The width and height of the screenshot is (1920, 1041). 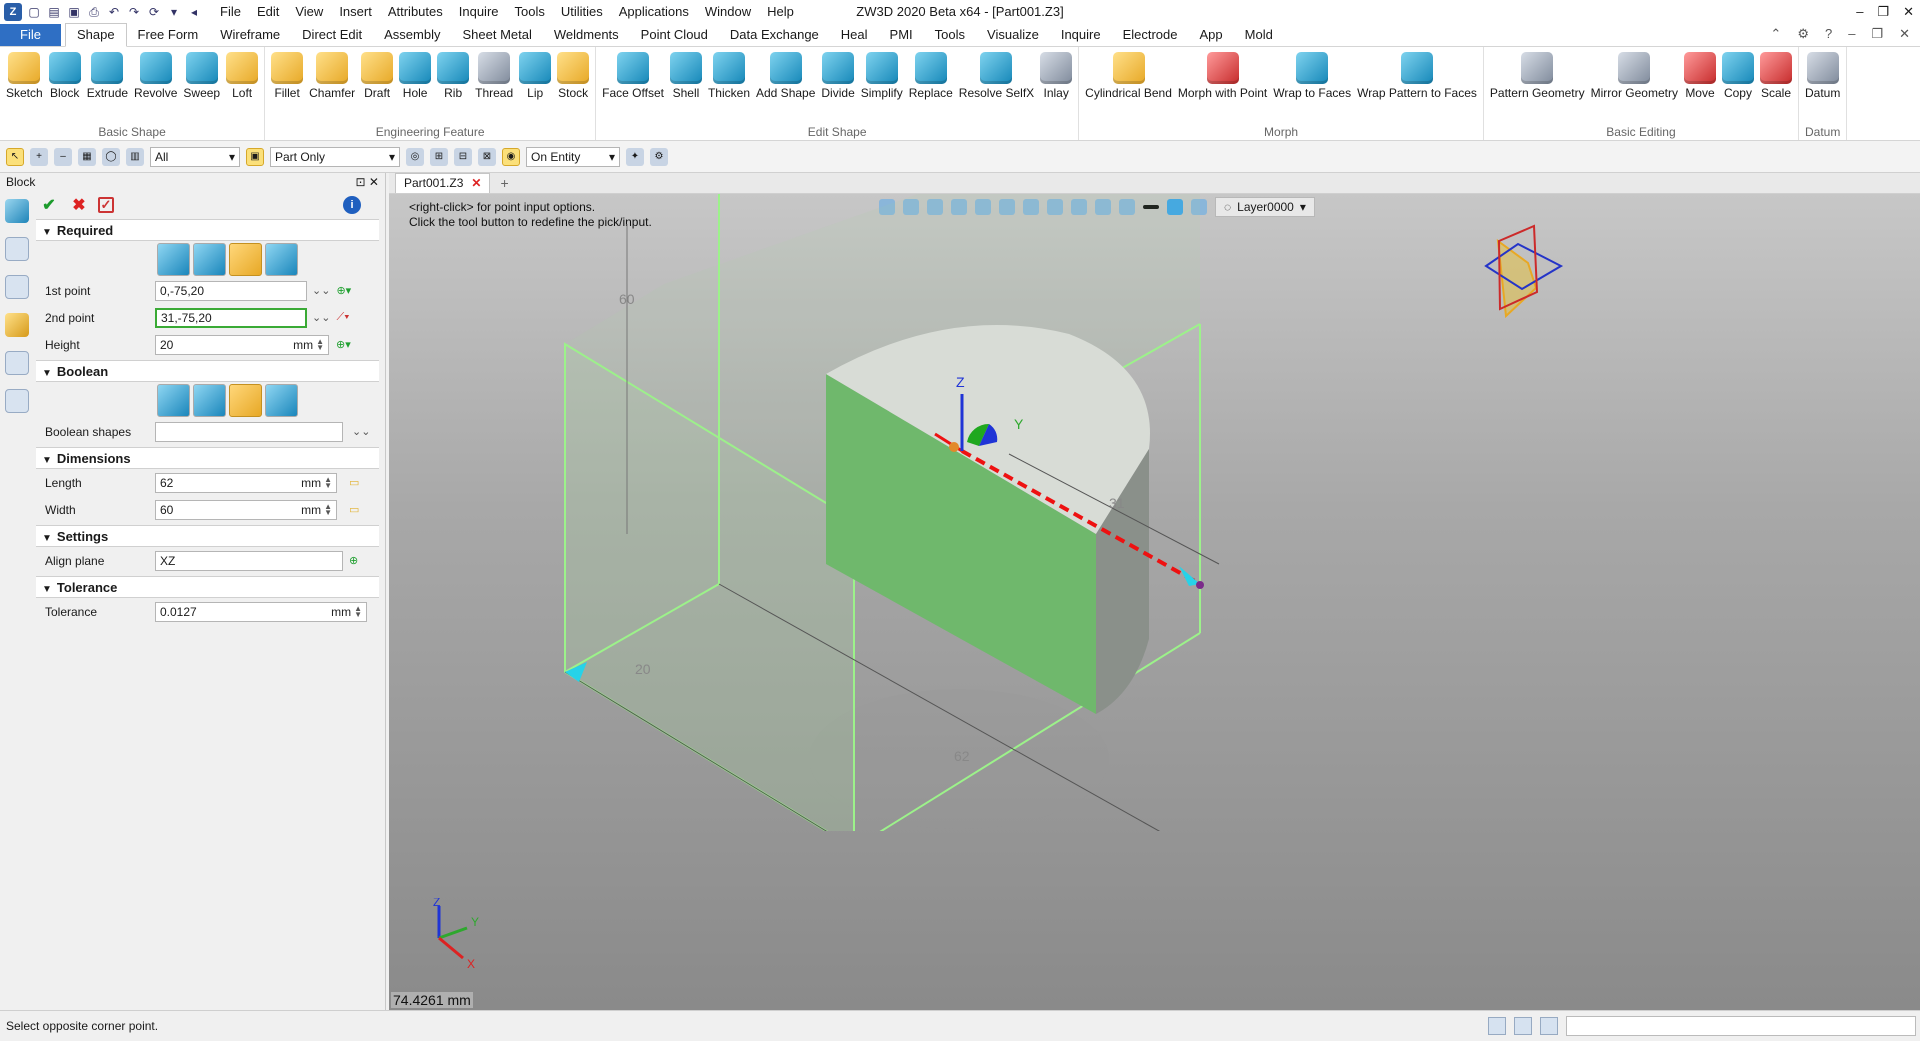 What do you see at coordinates (255, 156) in the screenshot?
I see `part-icon: ▣` at bounding box center [255, 156].